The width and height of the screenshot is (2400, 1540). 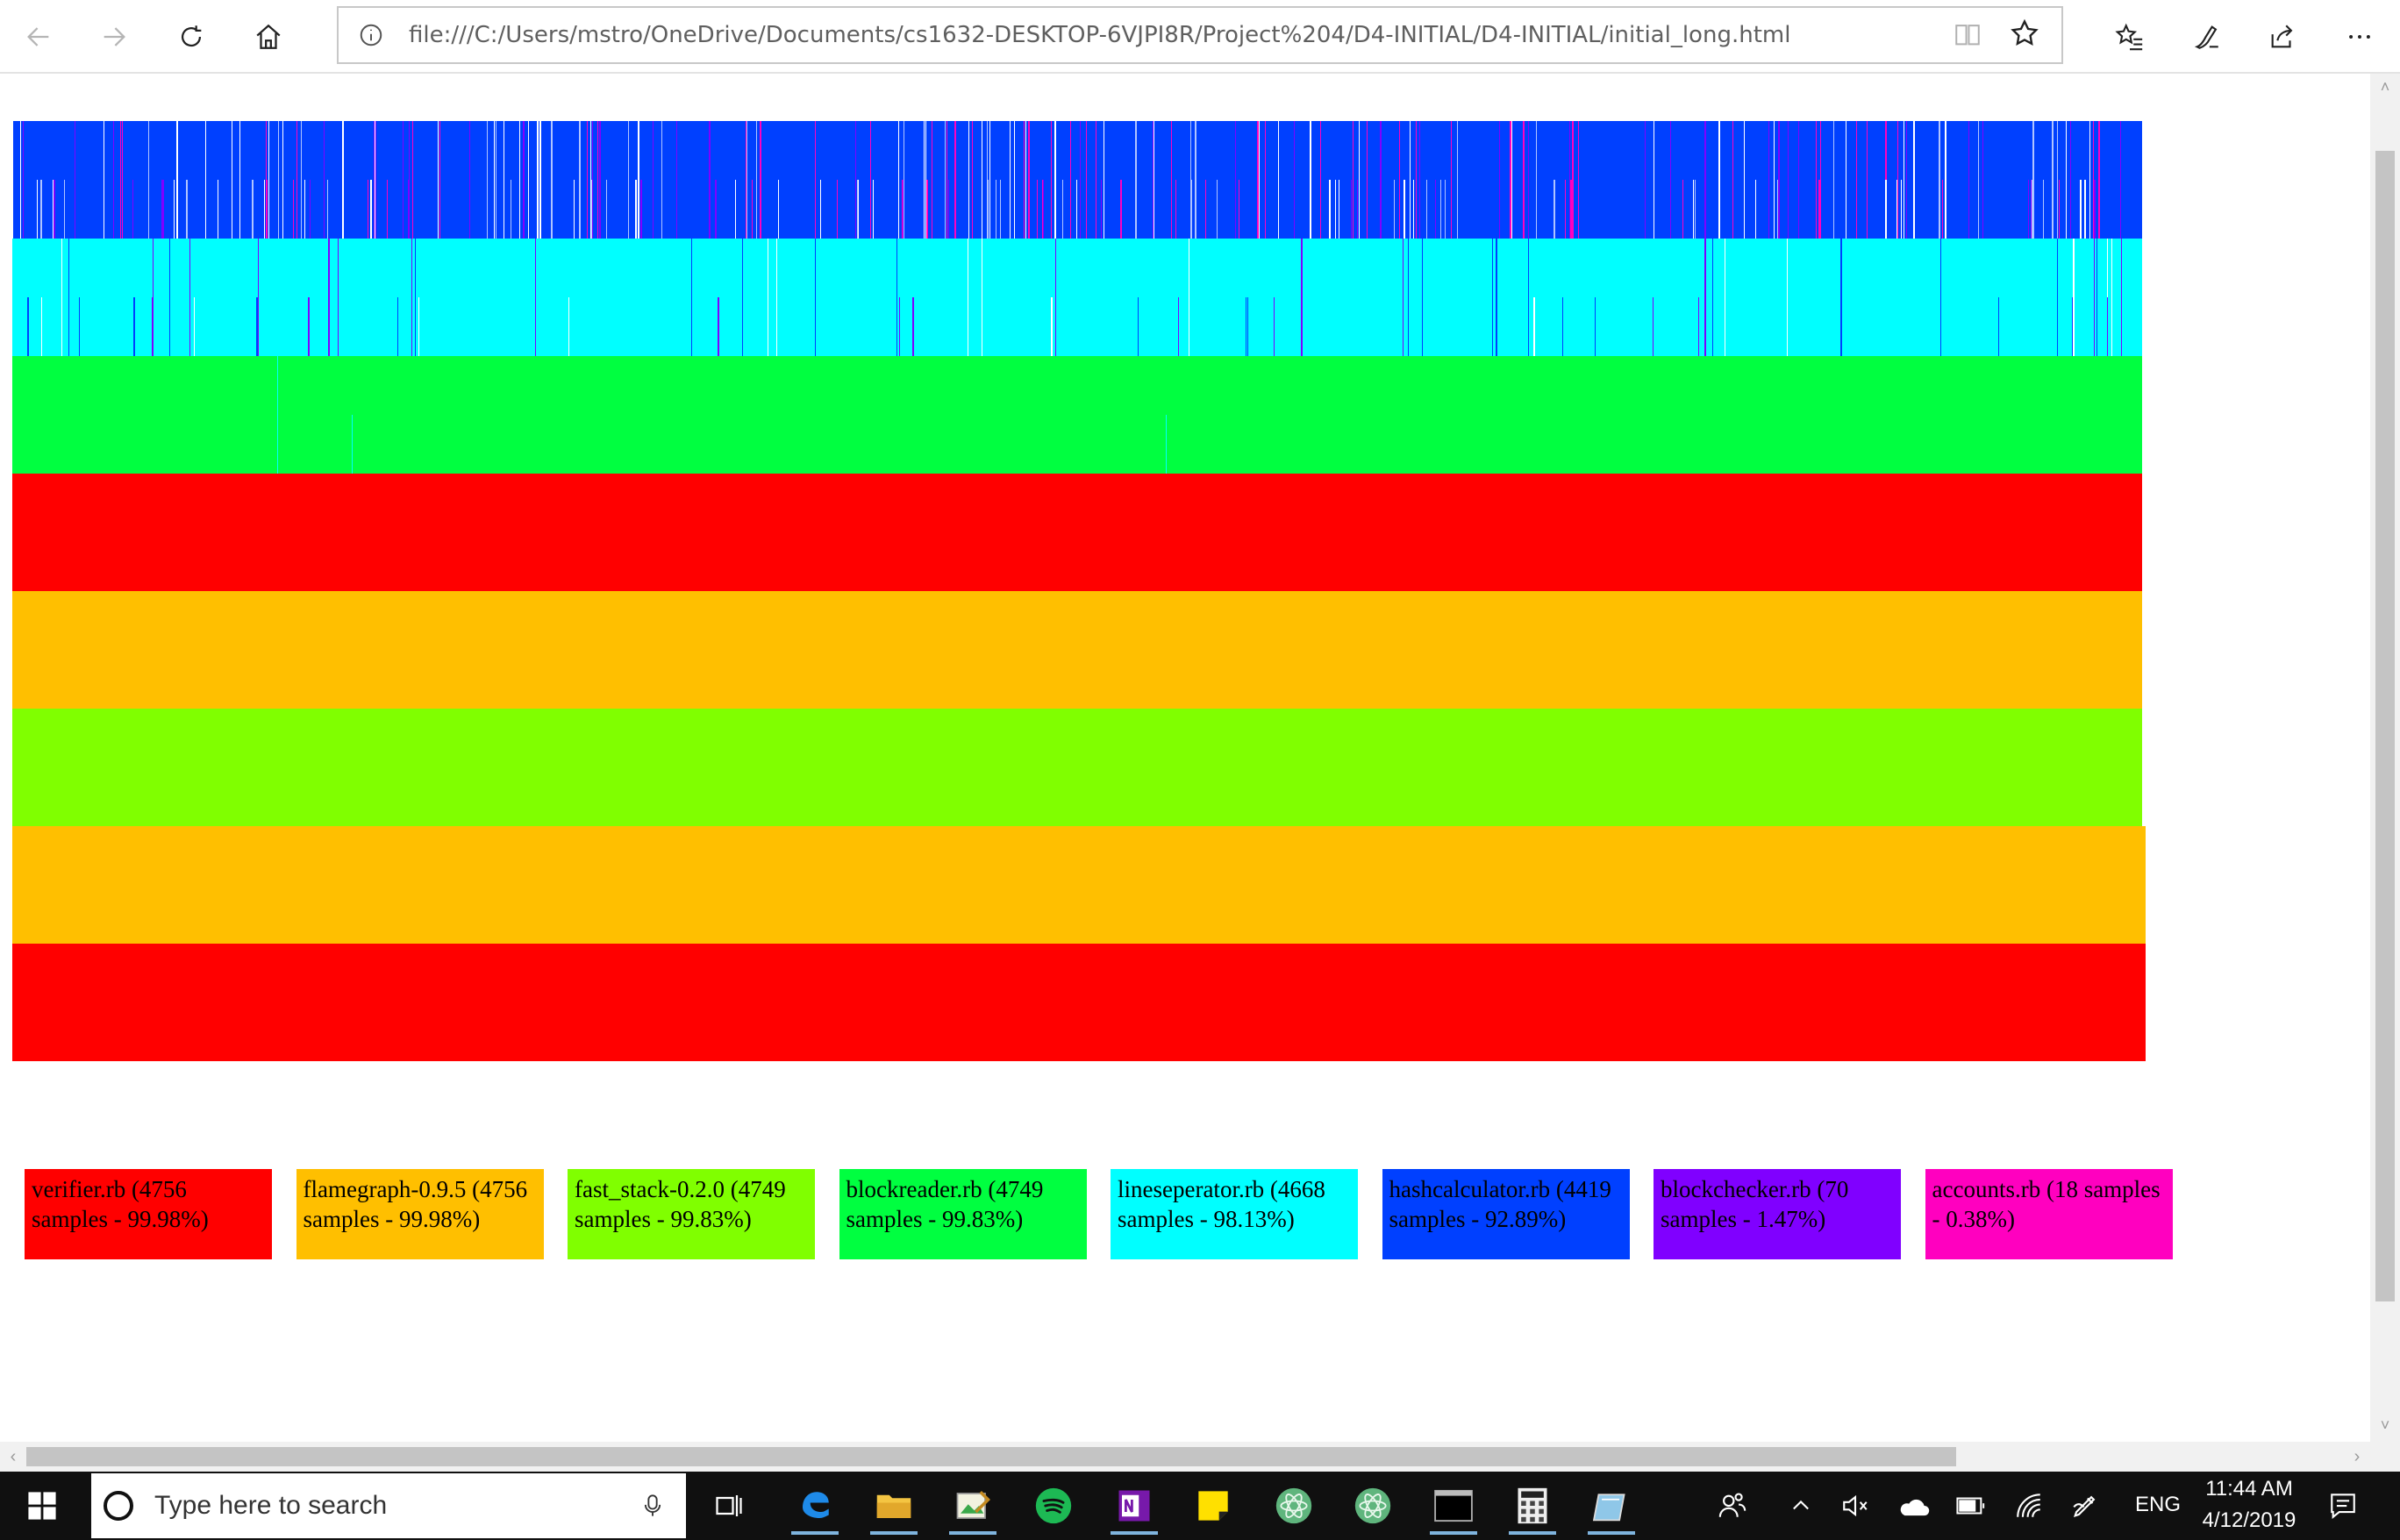 I want to click on forward-button, so click(x=114, y=36).